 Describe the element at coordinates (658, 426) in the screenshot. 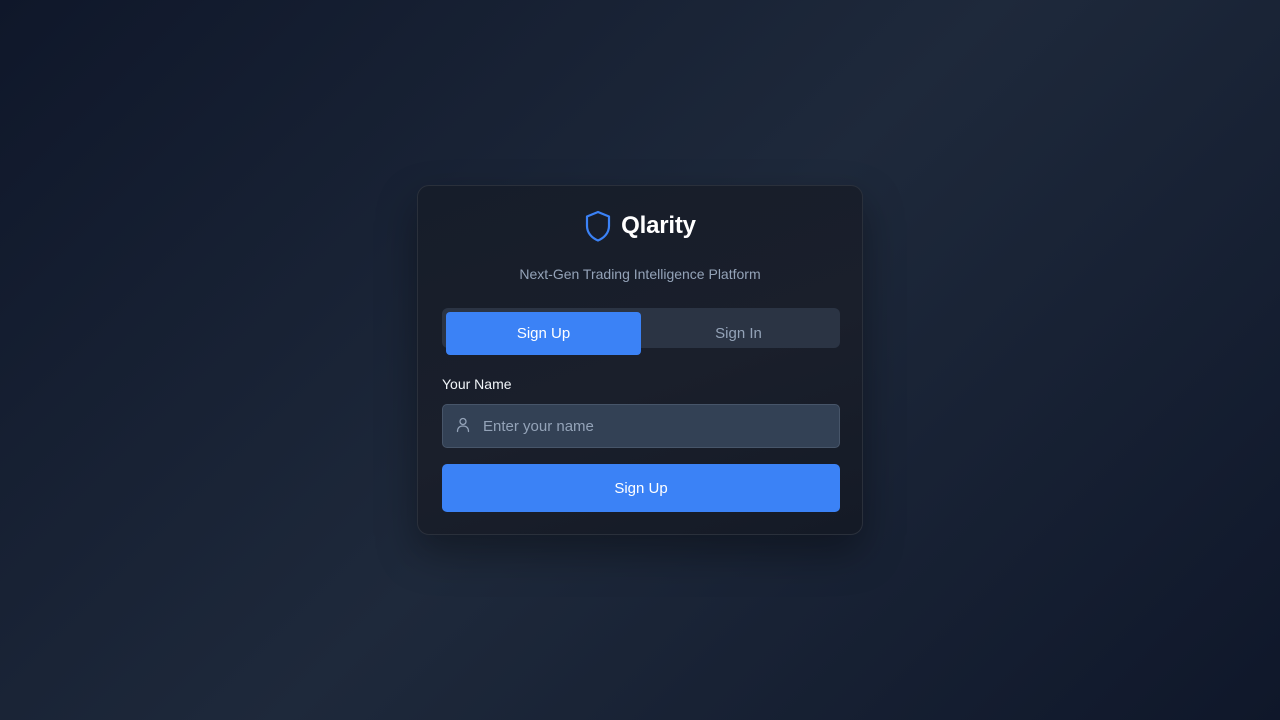

I see `name-input` at that location.